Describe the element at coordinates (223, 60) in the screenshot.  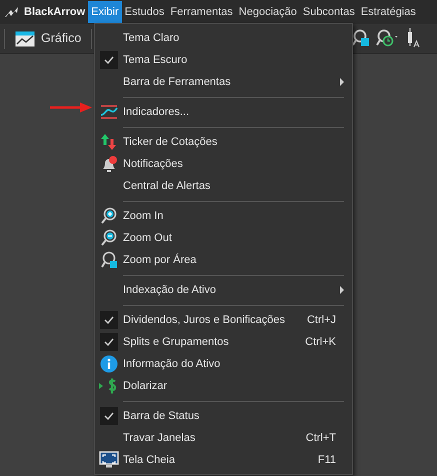
I see `menu-item: Tema Escuro` at that location.